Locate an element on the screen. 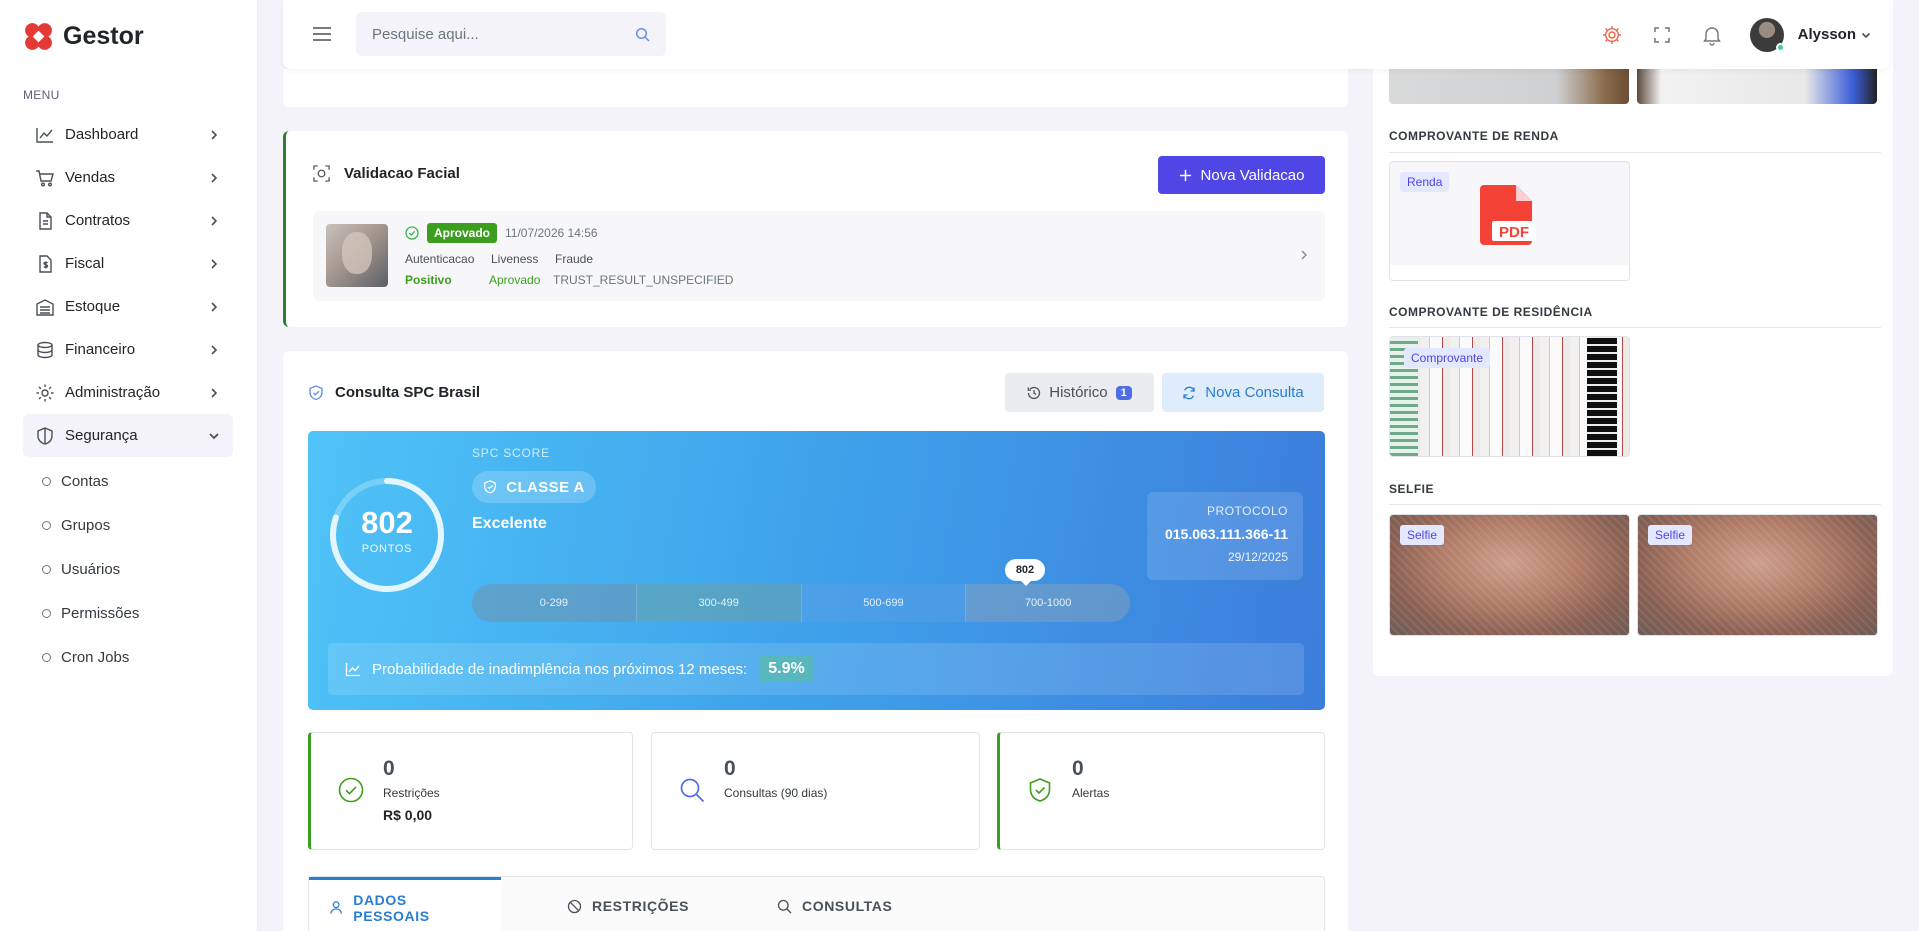  settings-gear-icon is located at coordinates (1612, 35).